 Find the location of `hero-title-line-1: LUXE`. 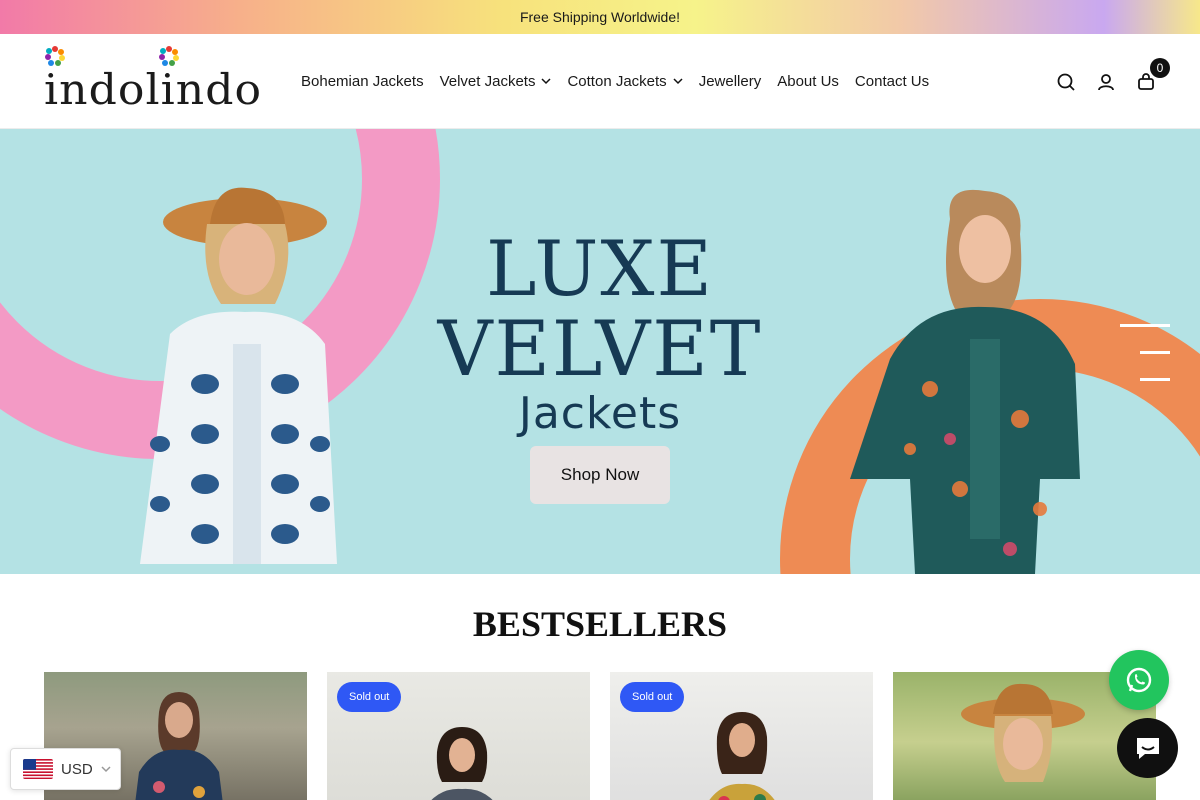

hero-title-line-1: LUXE is located at coordinates (600, 268).